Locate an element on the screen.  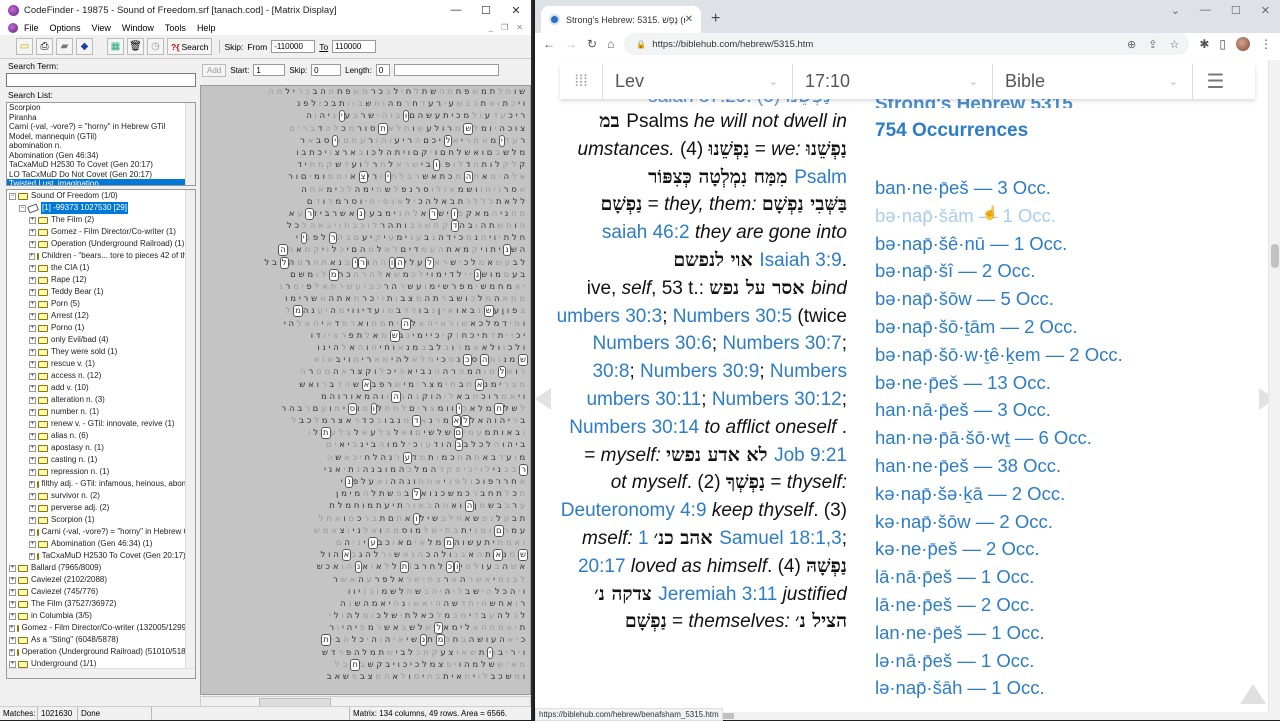
back-icon: ← is located at coordinates (549, 44).